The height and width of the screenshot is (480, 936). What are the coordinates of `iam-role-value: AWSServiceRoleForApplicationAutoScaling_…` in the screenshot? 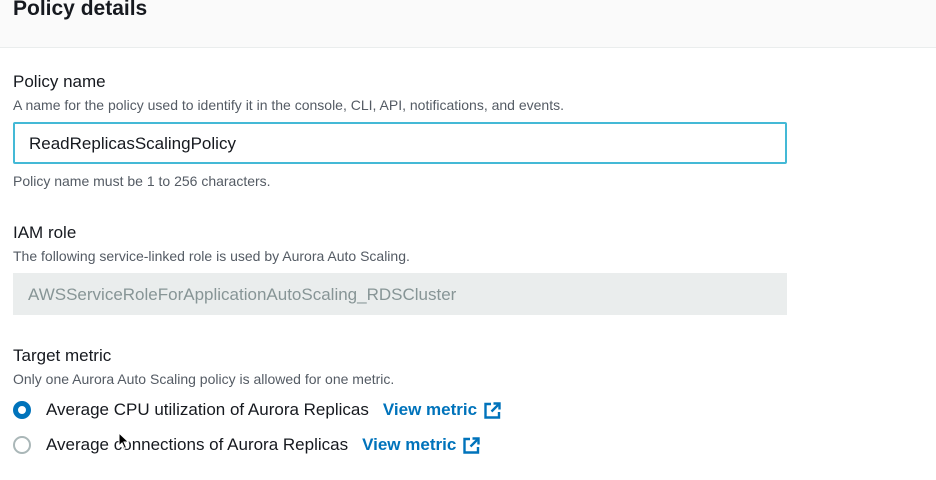 It's located at (242, 294).